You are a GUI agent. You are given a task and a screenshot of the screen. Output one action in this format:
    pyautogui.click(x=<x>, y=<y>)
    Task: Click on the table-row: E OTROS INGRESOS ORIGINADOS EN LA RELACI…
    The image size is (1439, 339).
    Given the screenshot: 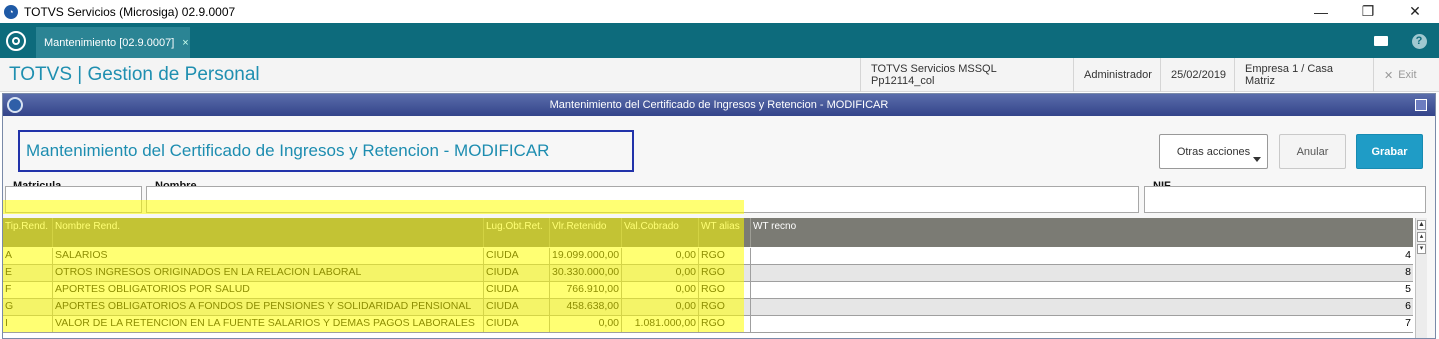 What is the action you would take?
    pyautogui.click(x=708, y=273)
    